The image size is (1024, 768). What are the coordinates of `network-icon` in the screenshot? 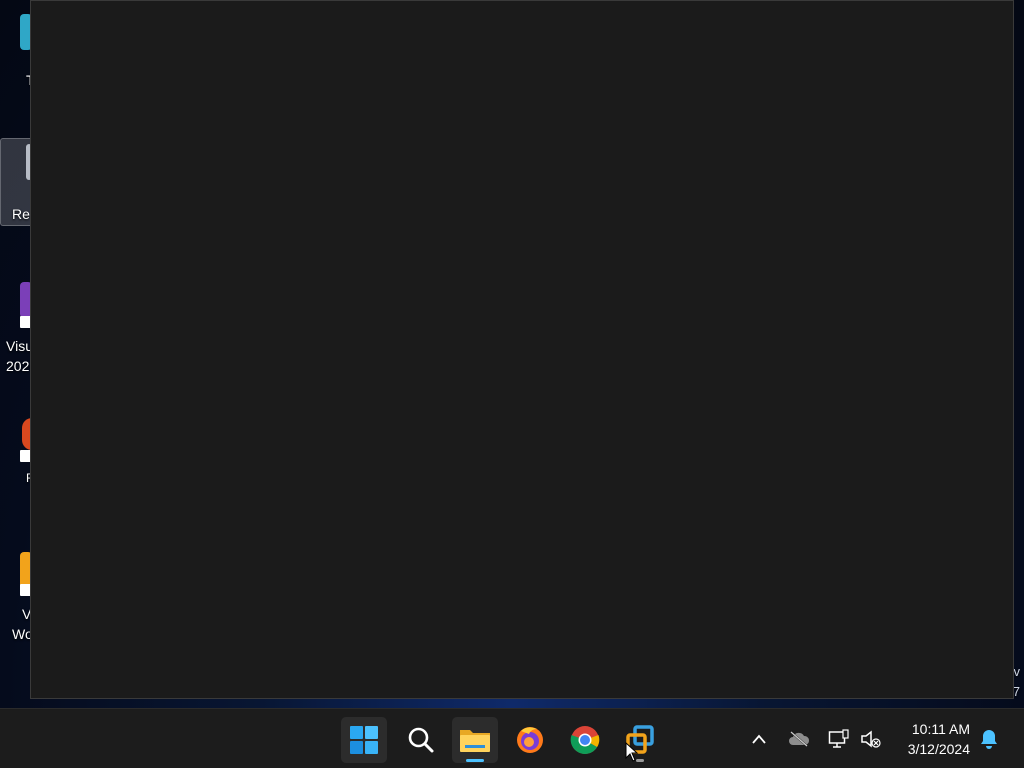 It's located at (838, 738).